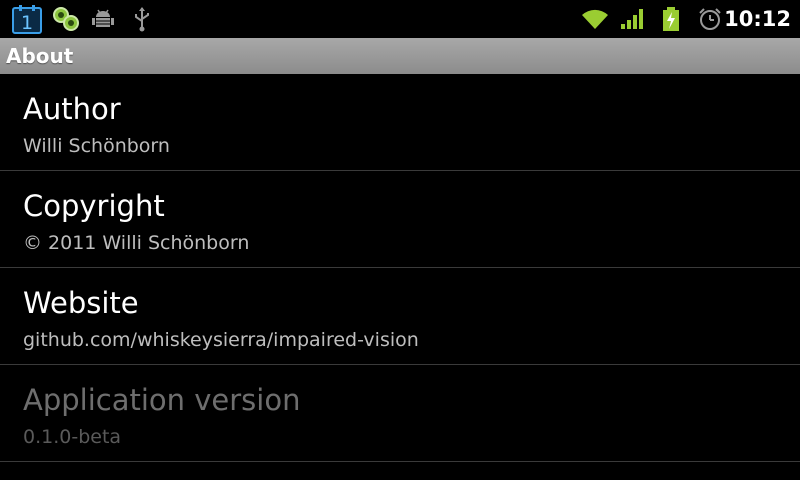  Describe the element at coordinates (27, 23) in the screenshot. I see `notification-count: 1` at that location.